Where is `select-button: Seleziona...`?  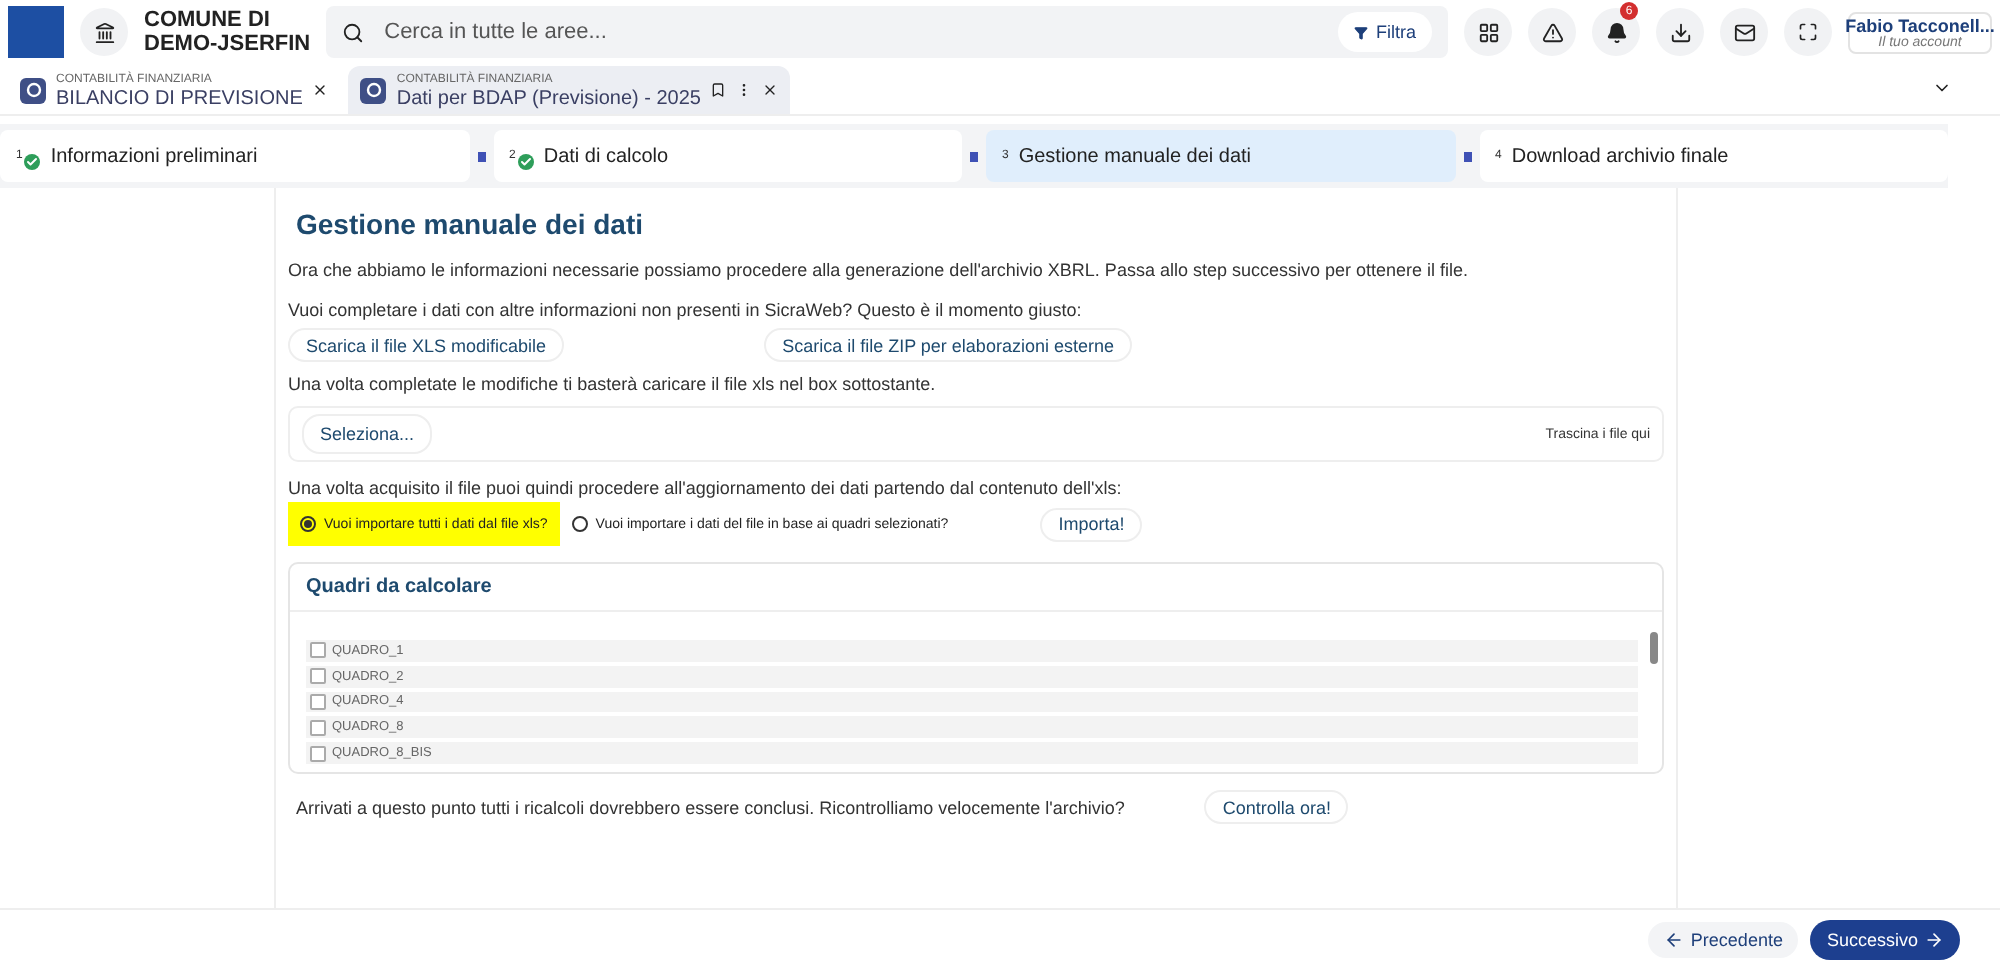 select-button: Seleziona... is located at coordinates (367, 434).